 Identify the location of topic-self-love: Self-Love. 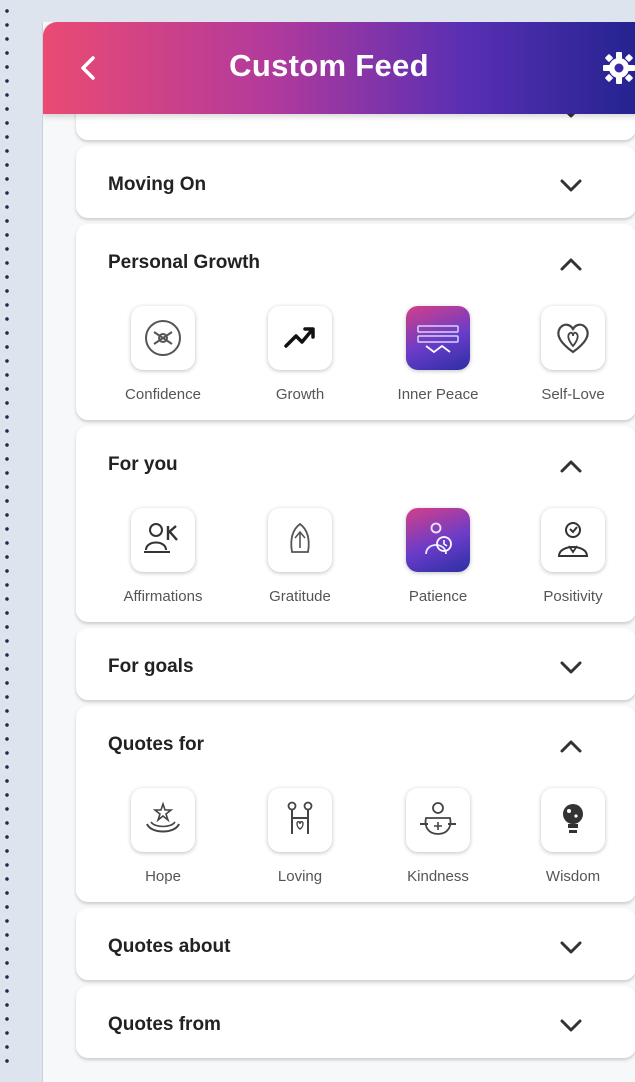
(571, 361).